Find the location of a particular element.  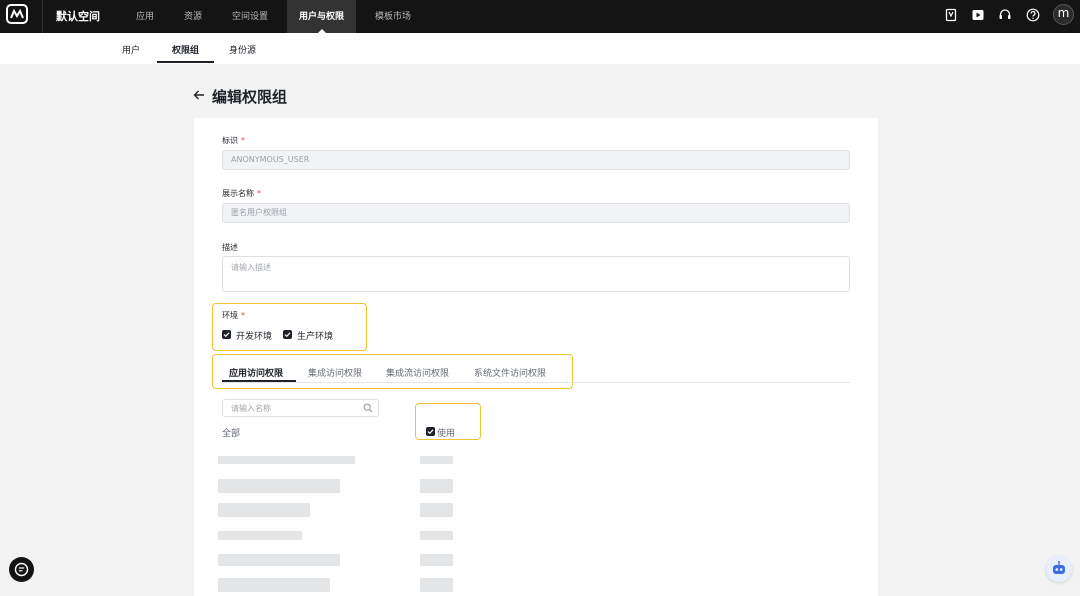

assistant-bot-button is located at coordinates (1059, 569).